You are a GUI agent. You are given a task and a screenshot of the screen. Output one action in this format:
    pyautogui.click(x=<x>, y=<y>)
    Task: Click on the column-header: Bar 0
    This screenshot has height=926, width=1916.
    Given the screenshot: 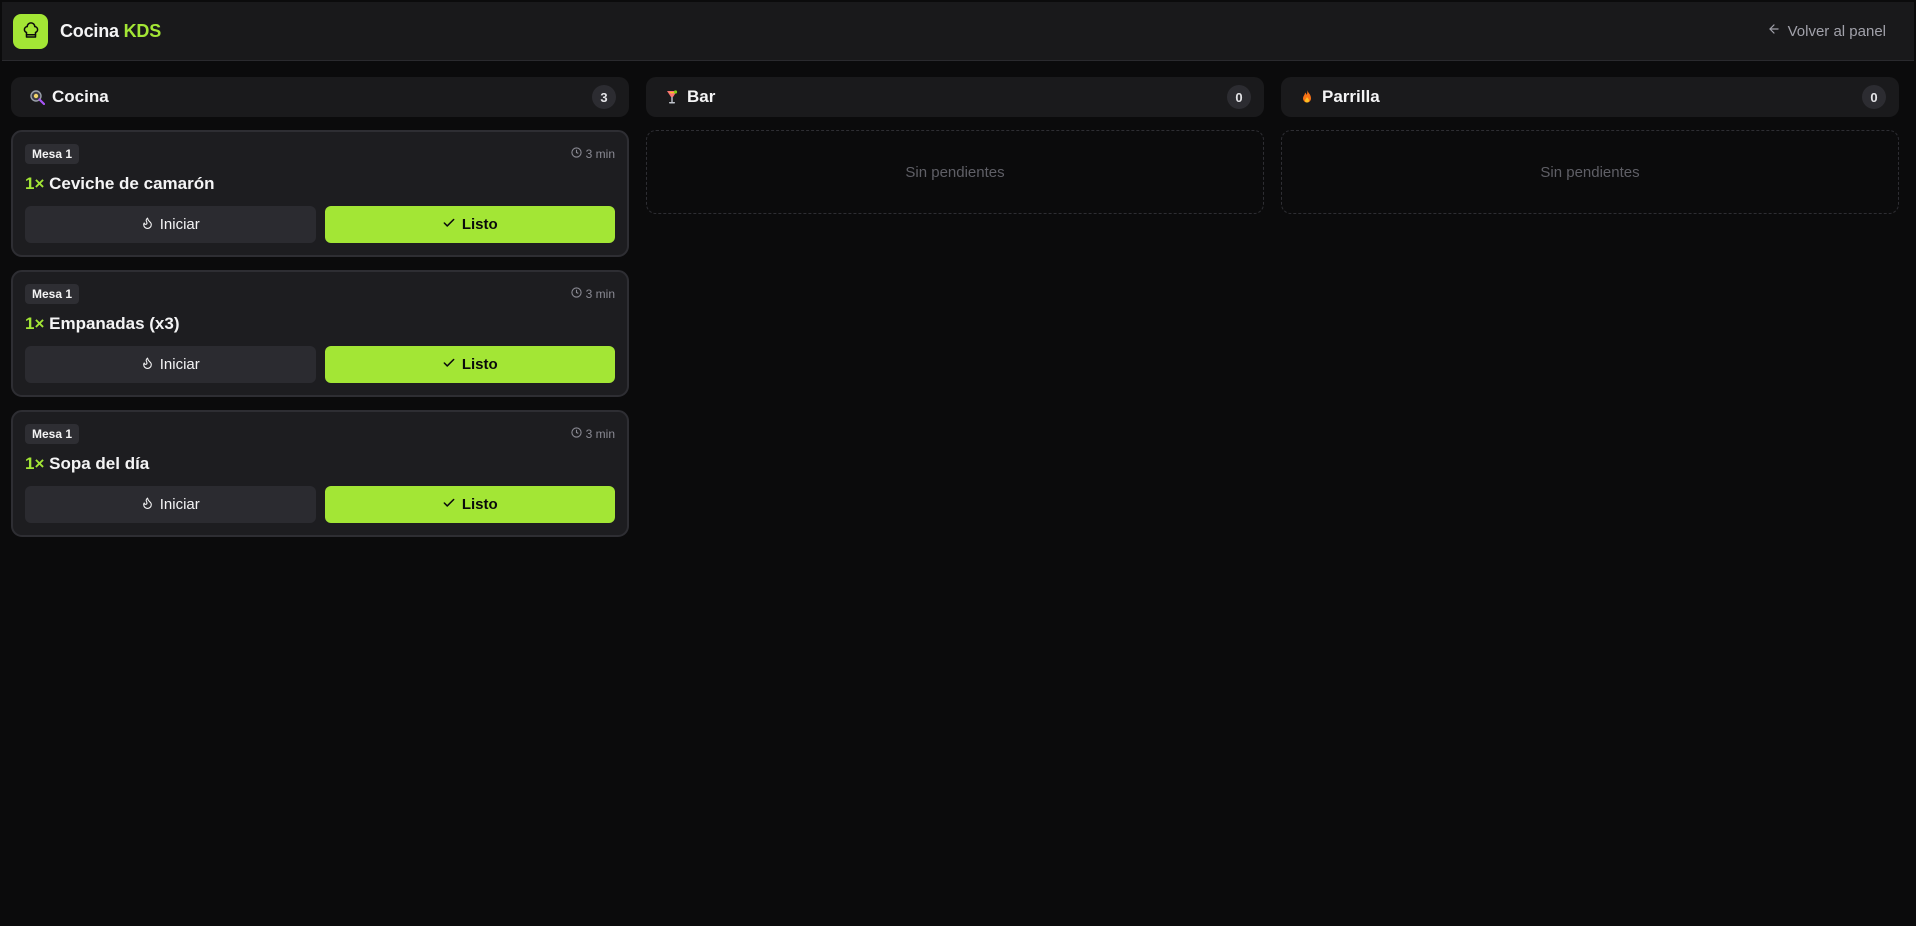 What is the action you would take?
    pyautogui.click(x=955, y=97)
    